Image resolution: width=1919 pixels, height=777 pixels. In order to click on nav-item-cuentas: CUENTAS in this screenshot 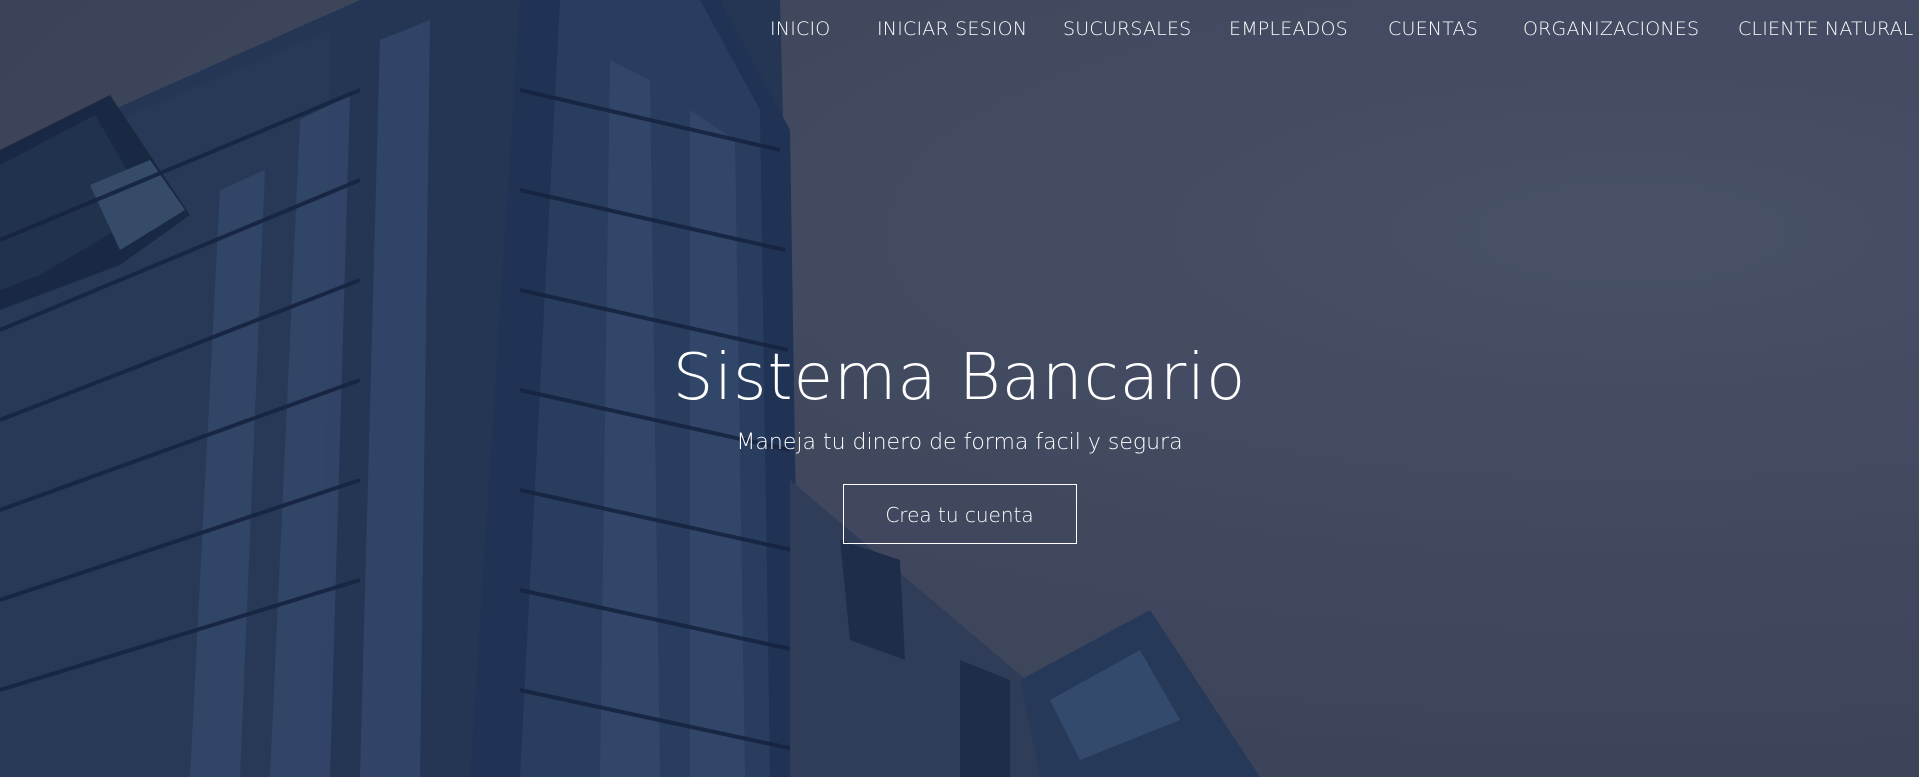, I will do `click(1433, 29)`.